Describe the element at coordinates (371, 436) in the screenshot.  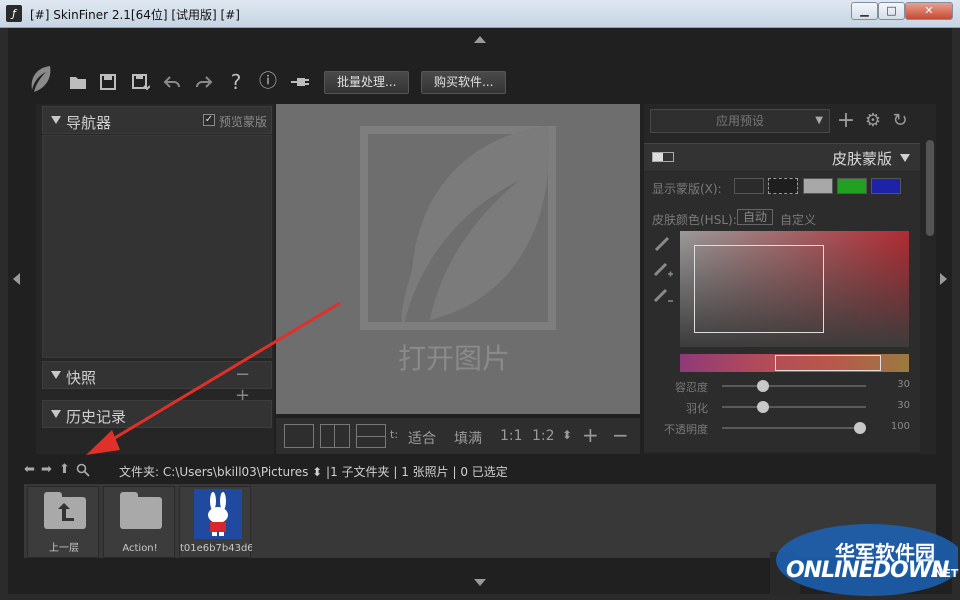
I see `split-horizontal-view-button` at that location.